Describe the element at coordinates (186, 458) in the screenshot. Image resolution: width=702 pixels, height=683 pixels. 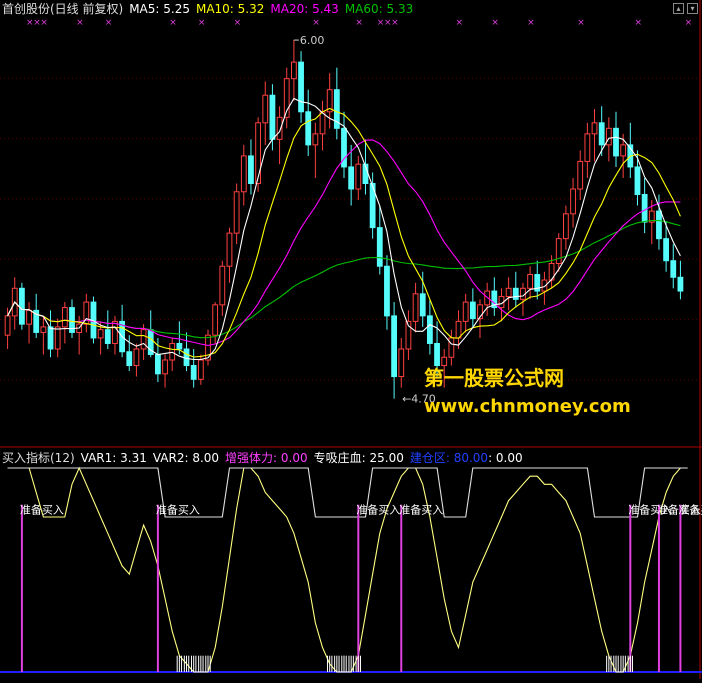
I see `var2-label: VAR2: 8.00` at that location.